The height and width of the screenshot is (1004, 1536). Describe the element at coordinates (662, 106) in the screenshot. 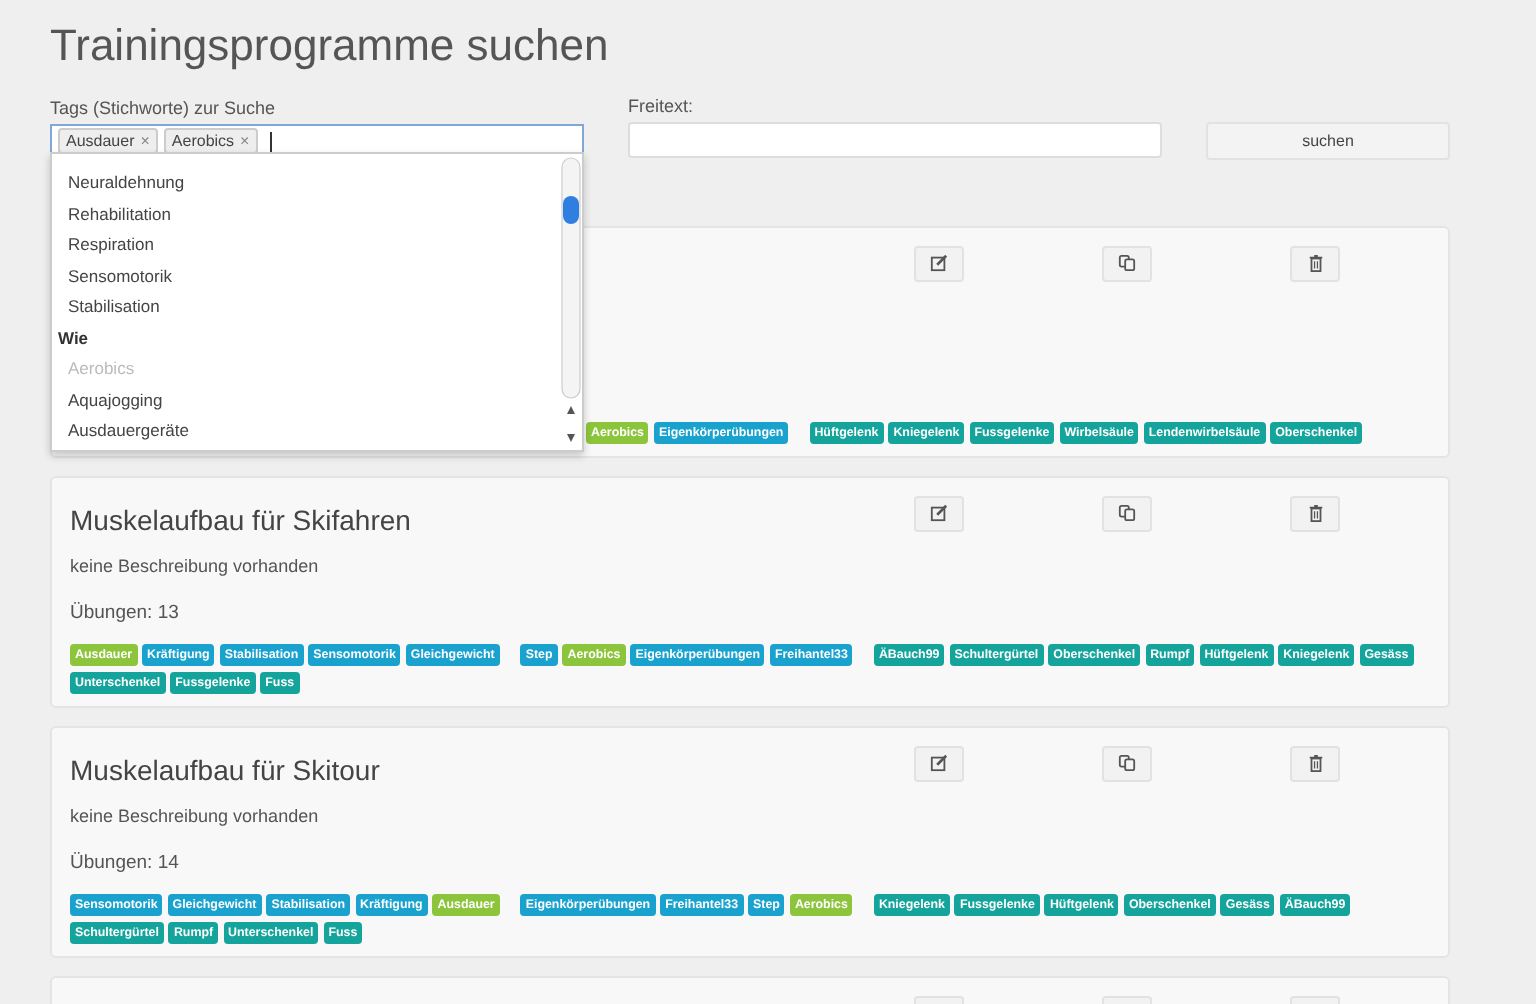

I see `field-label: Freitext:` at that location.